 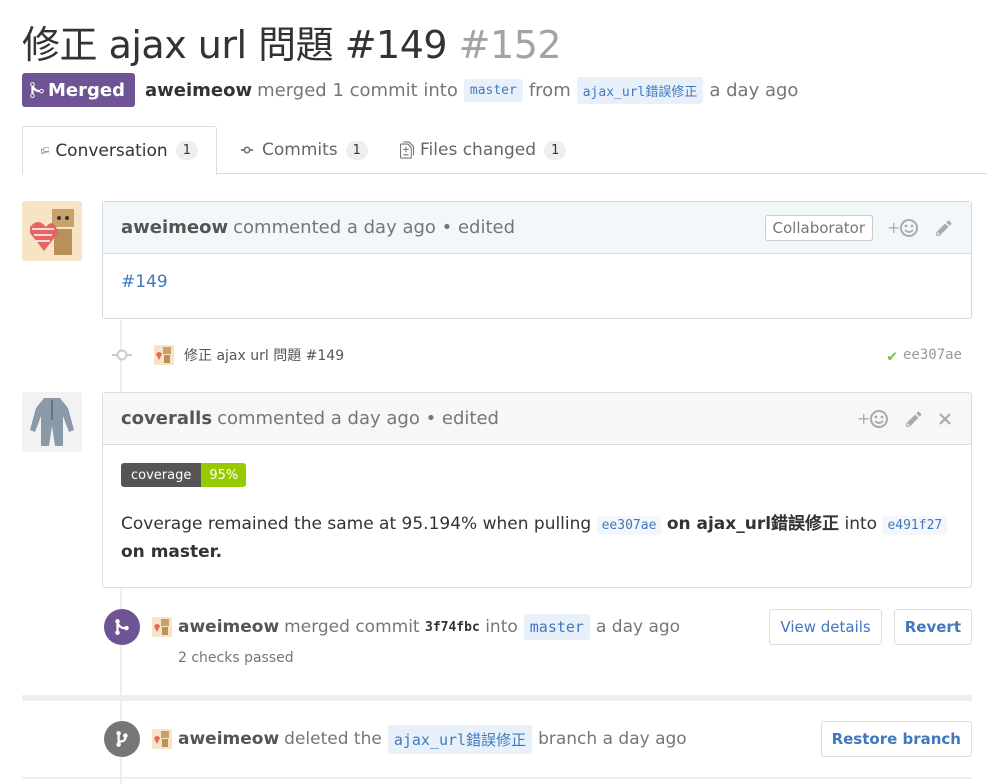 What do you see at coordinates (172, 552) in the screenshot?
I see `coverage-text-4: on master.` at bounding box center [172, 552].